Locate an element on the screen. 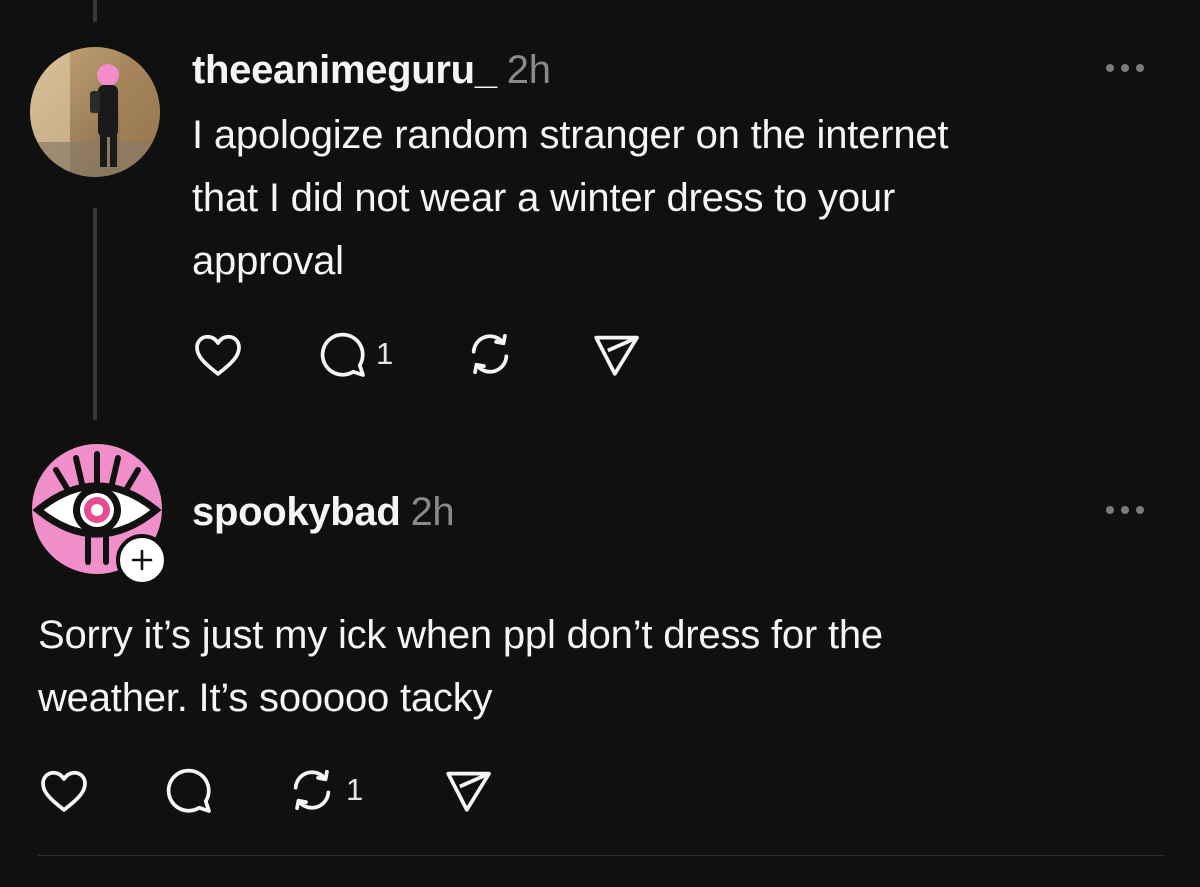  thread-connector-top is located at coordinates (95, 11).